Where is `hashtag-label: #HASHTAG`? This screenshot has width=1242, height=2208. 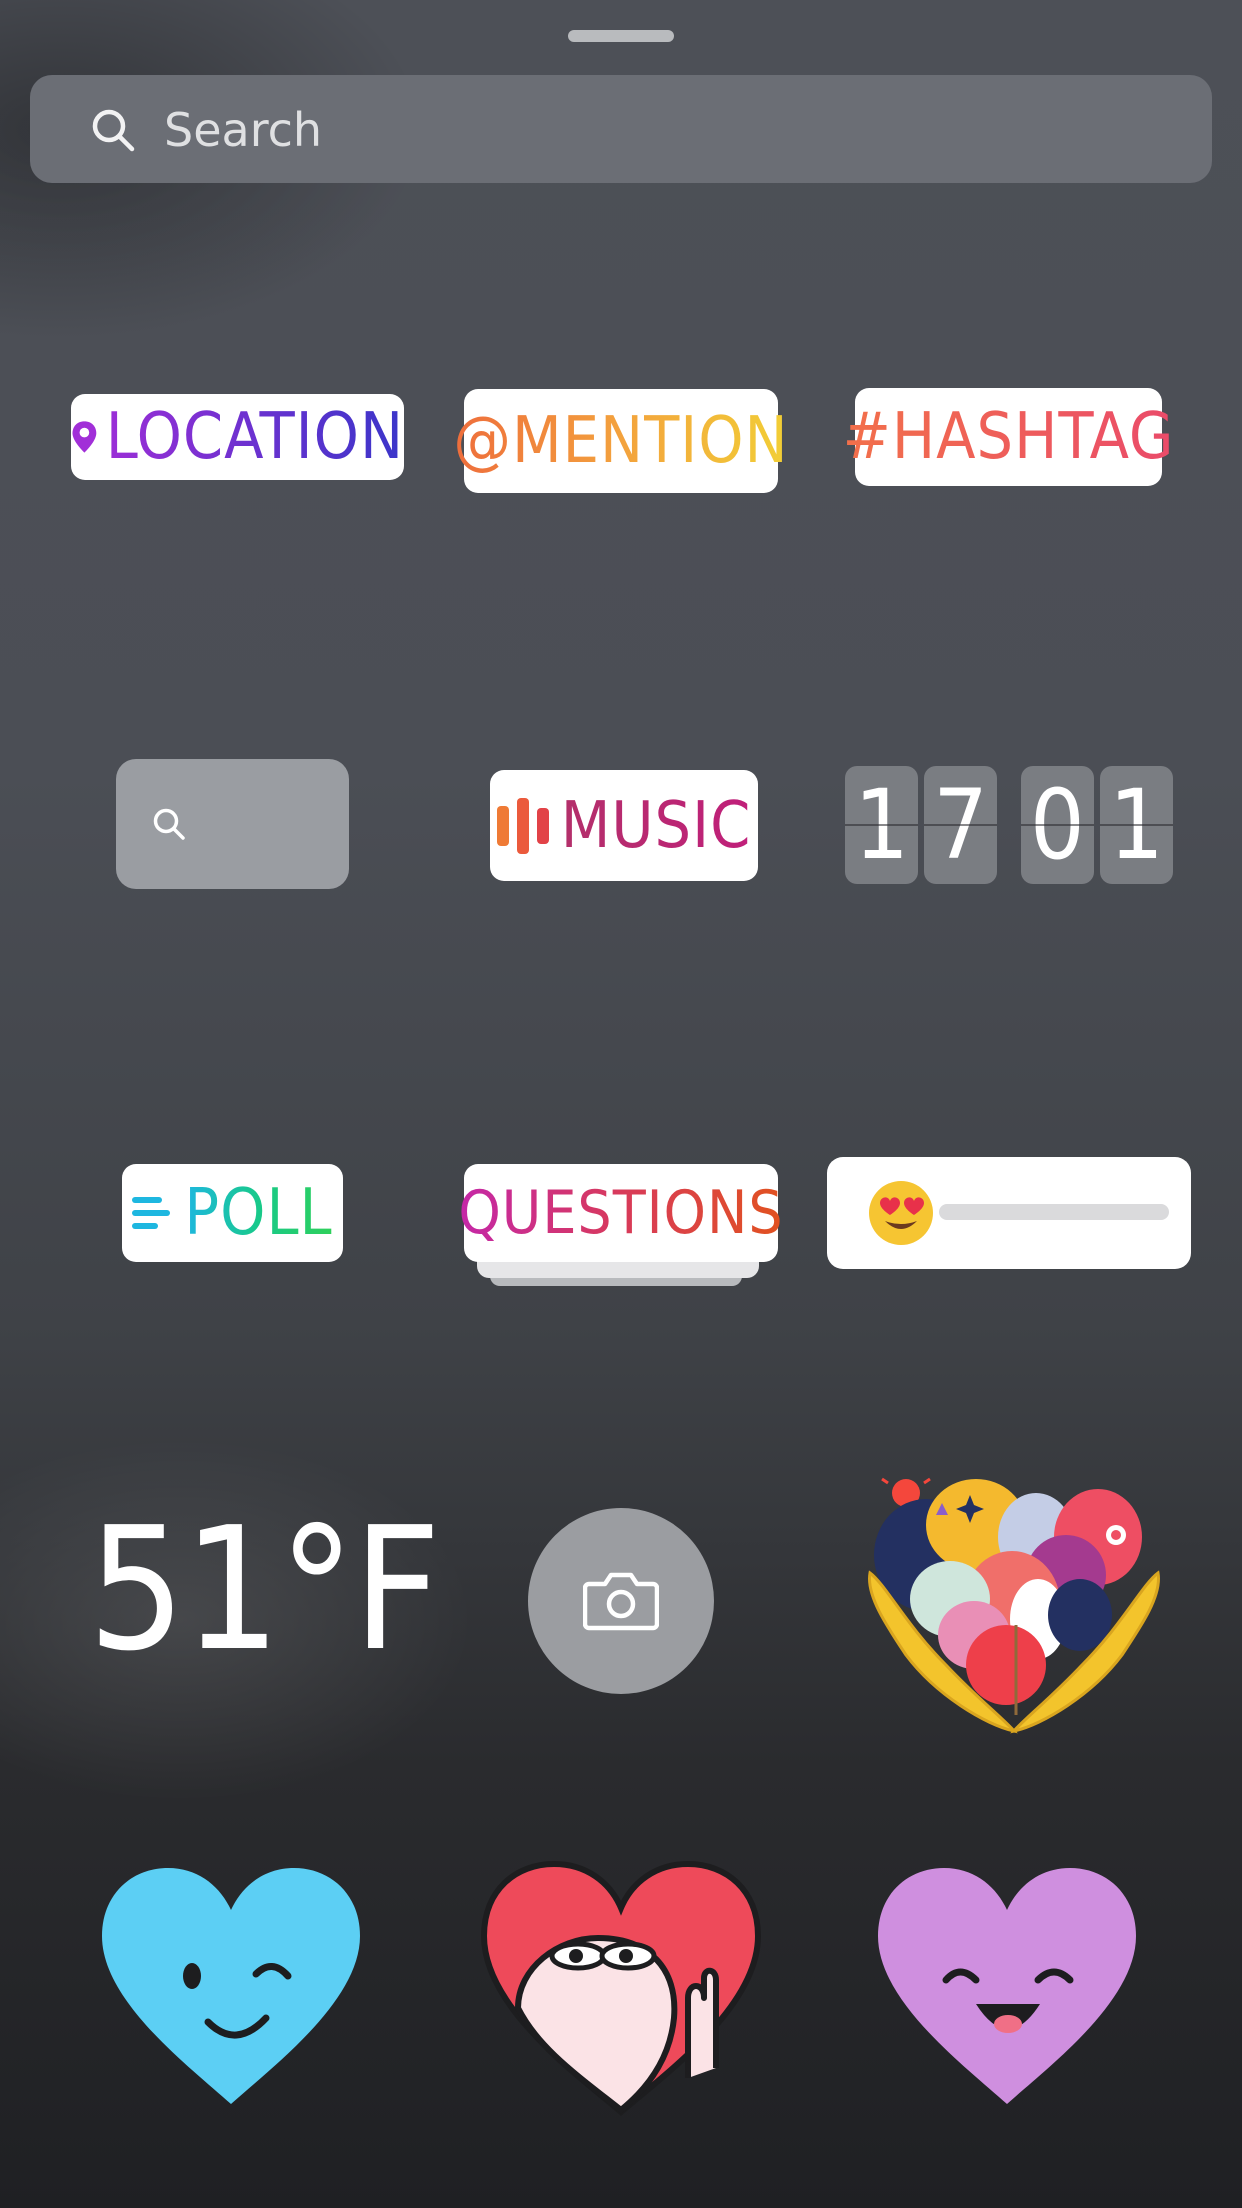 hashtag-label: #HASHTAG is located at coordinates (1008, 437).